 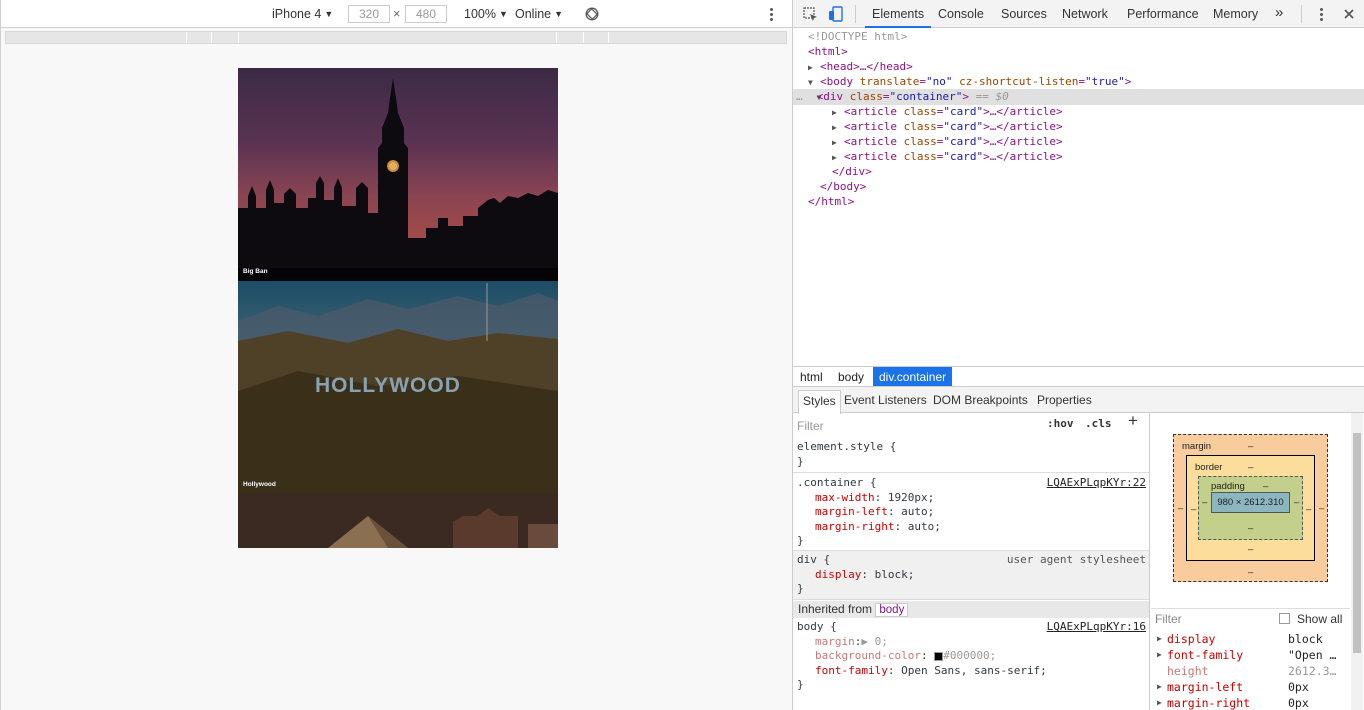 What do you see at coordinates (800, 540) in the screenshot?
I see `rule-close: }` at bounding box center [800, 540].